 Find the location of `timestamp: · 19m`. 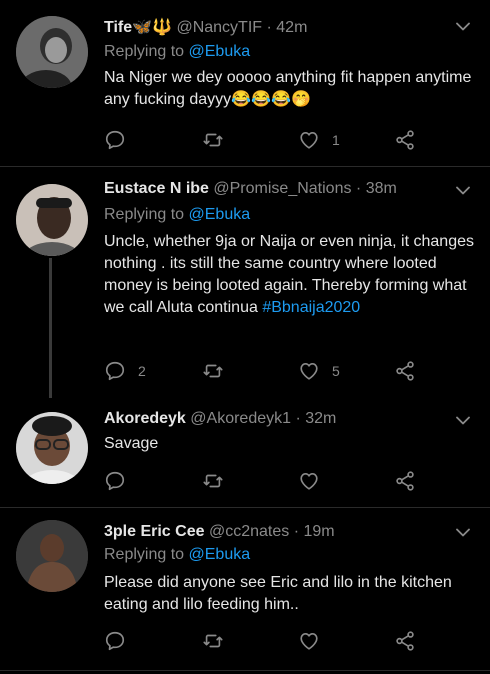

timestamp: · 19m is located at coordinates (314, 531).